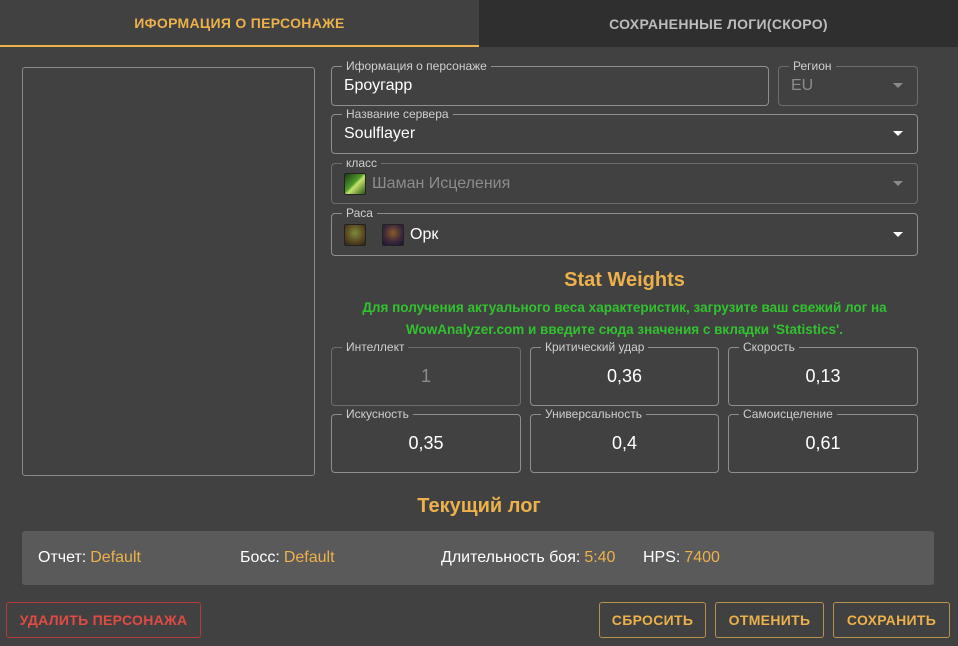 The height and width of the screenshot is (646, 958). Describe the element at coordinates (848, 82) in the screenshot. I see `region-select: Регион EU` at that location.